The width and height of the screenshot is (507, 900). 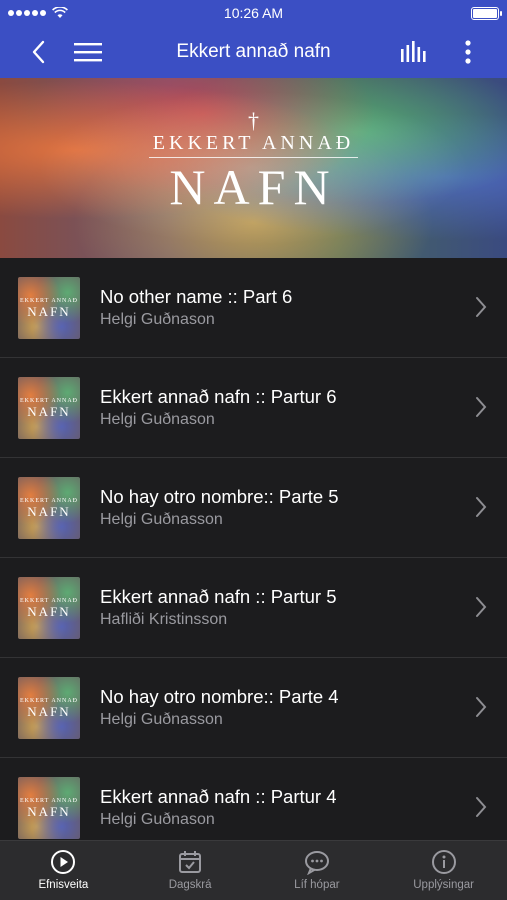 I want to click on nav-bar: Ekkert annað nafn, so click(x=253, y=52).